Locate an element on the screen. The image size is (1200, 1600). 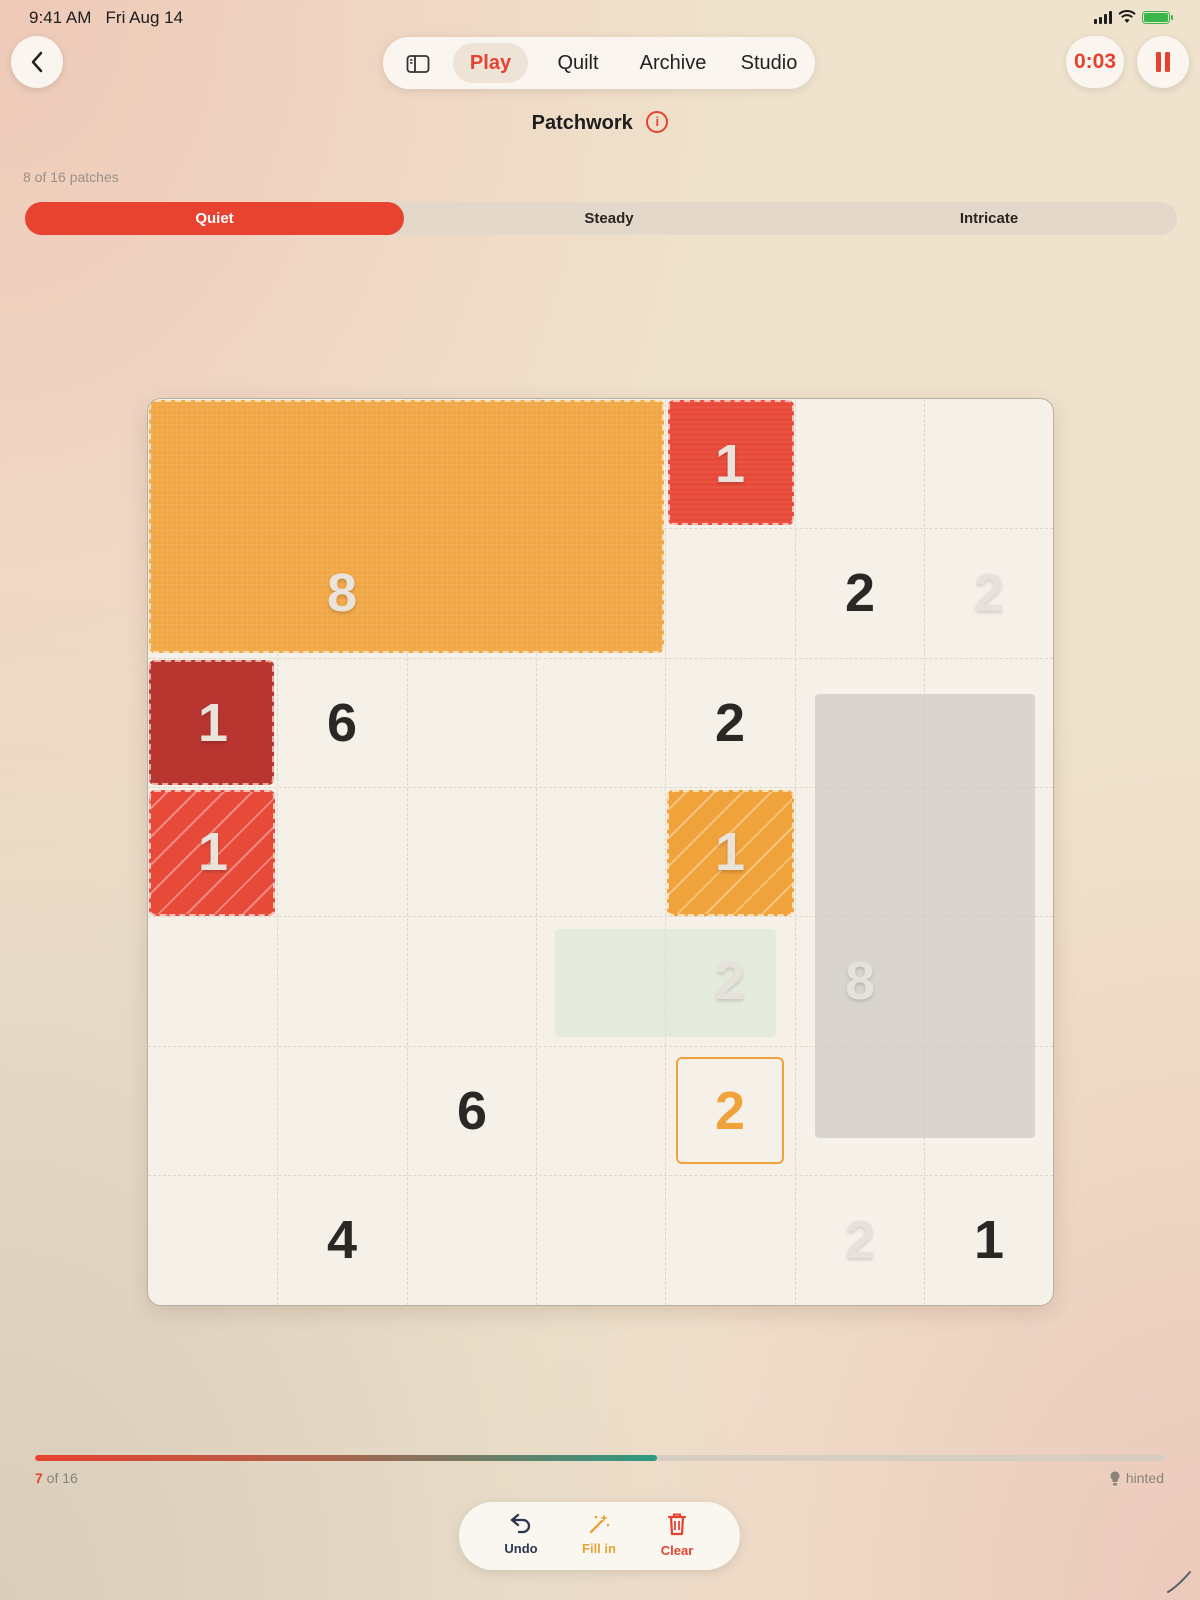
clue-r1-c5: 2 is located at coordinates (860, 593).